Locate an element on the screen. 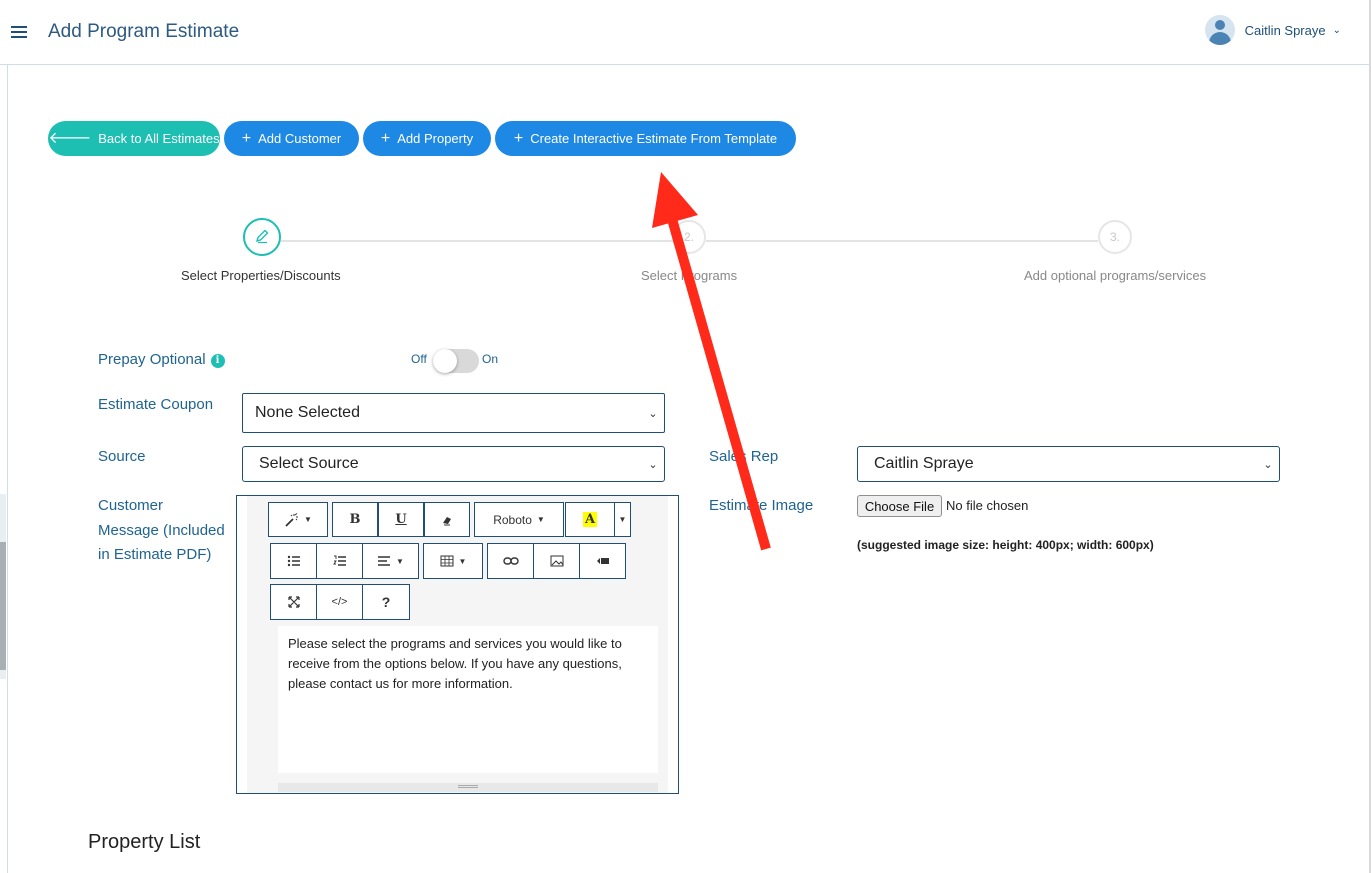 The width and height of the screenshot is (1371, 873). unordered-list-button is located at coordinates (293, 561).